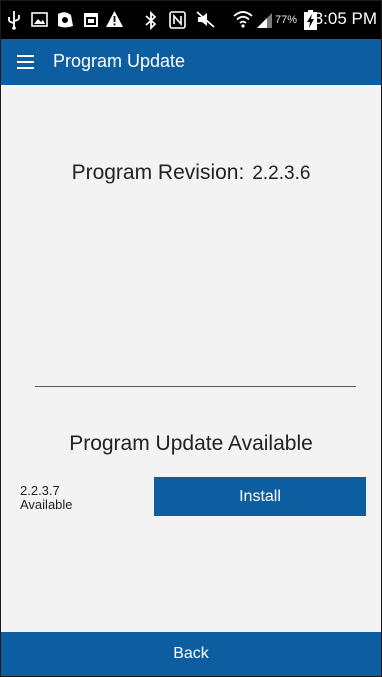 The width and height of the screenshot is (382, 677). Describe the element at coordinates (40, 490) in the screenshot. I see `available-version-number: 2.2.3.7` at that location.